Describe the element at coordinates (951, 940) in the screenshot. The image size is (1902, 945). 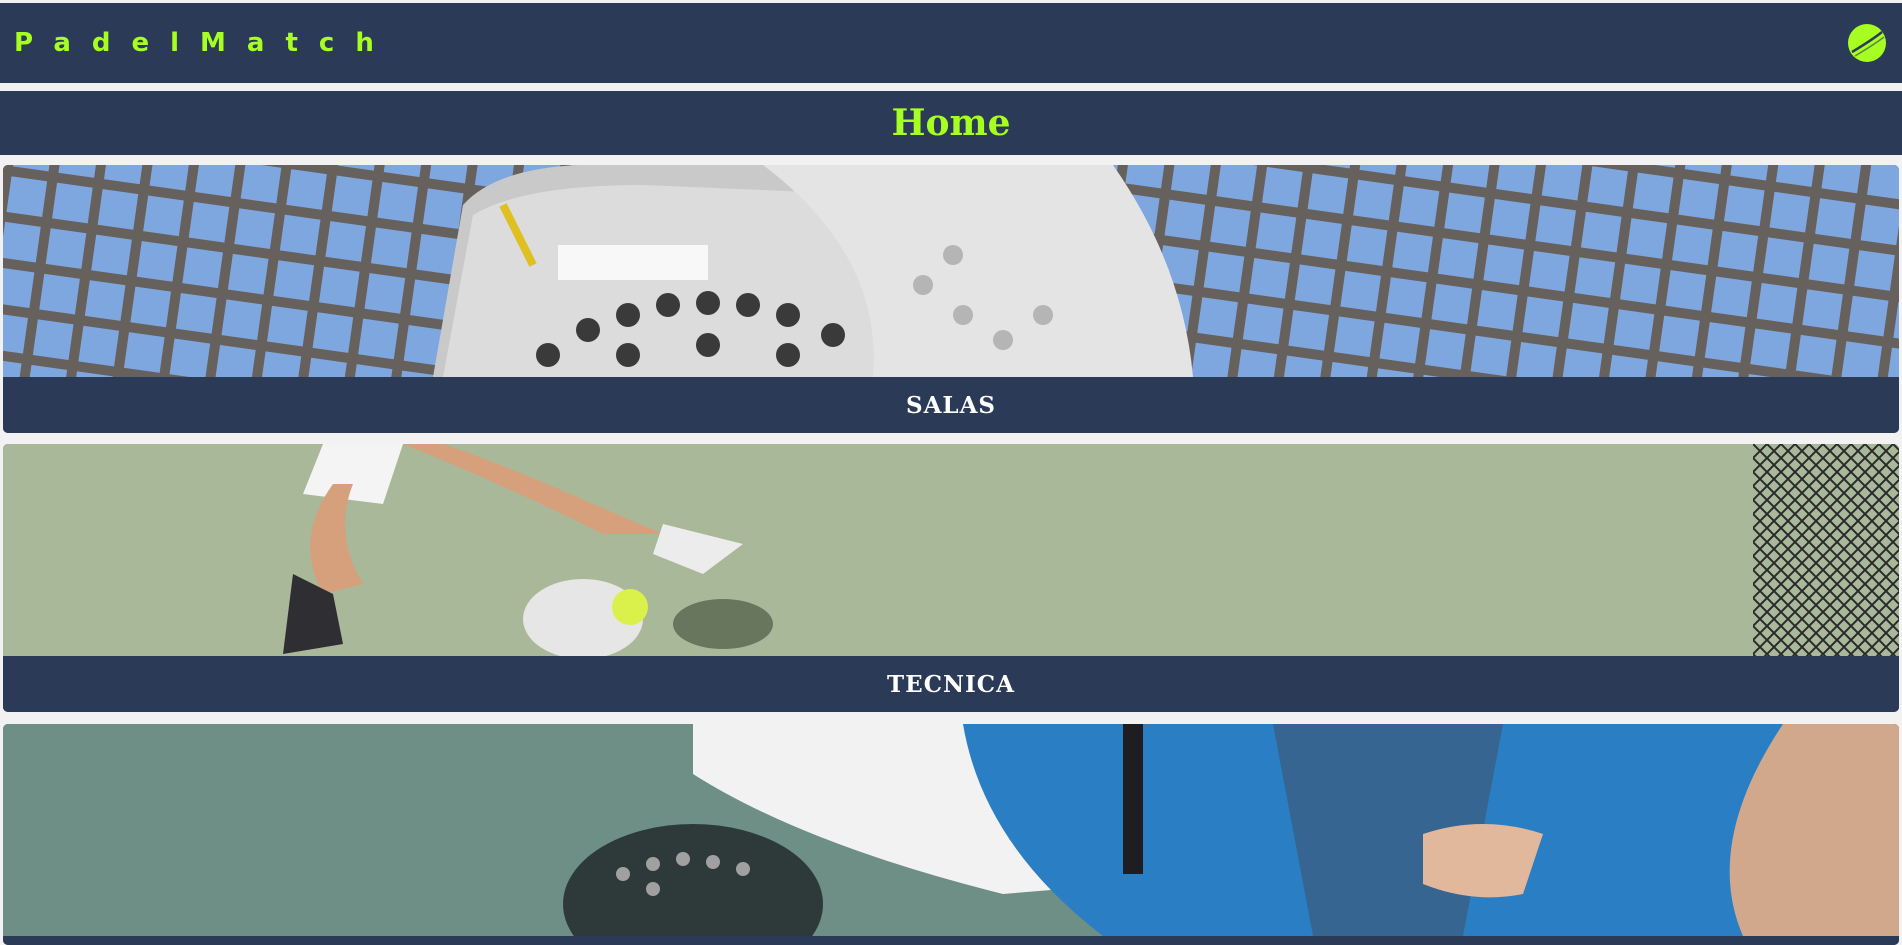
I see `card-label` at that location.